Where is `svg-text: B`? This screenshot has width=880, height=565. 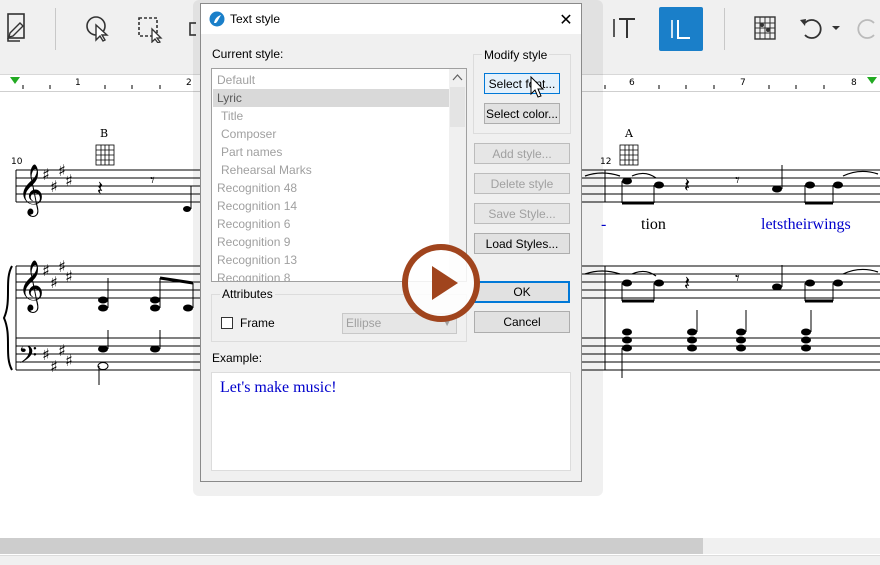 svg-text: B is located at coordinates (104, 133).